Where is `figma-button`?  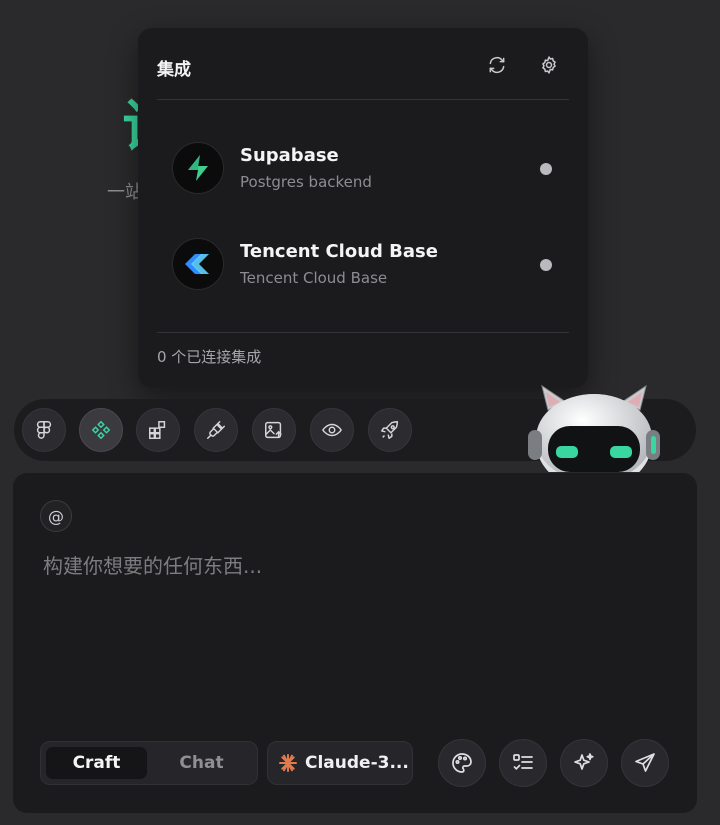 figma-button is located at coordinates (44, 430).